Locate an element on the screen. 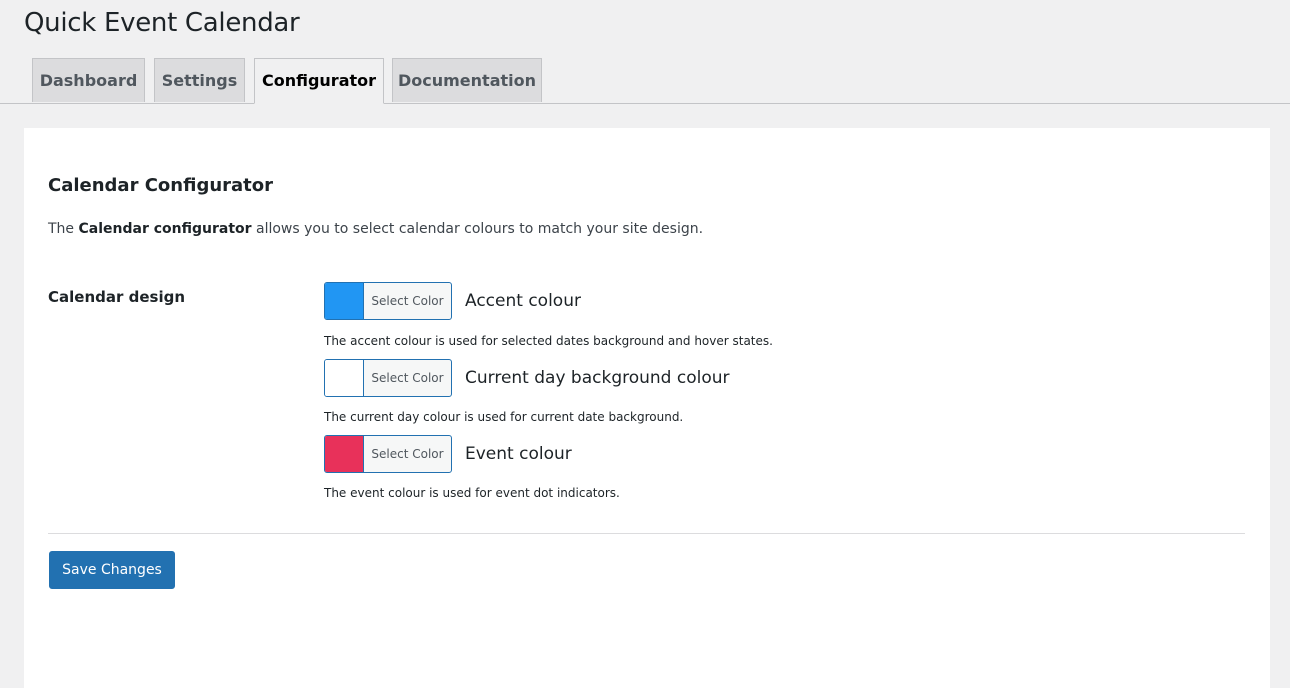  intro-prefix: The is located at coordinates (63, 229).